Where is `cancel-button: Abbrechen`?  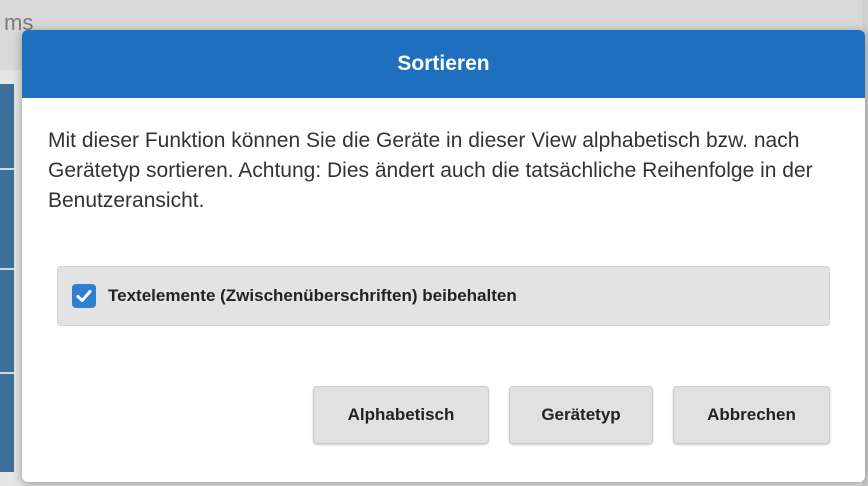 cancel-button: Abbrechen is located at coordinates (751, 415).